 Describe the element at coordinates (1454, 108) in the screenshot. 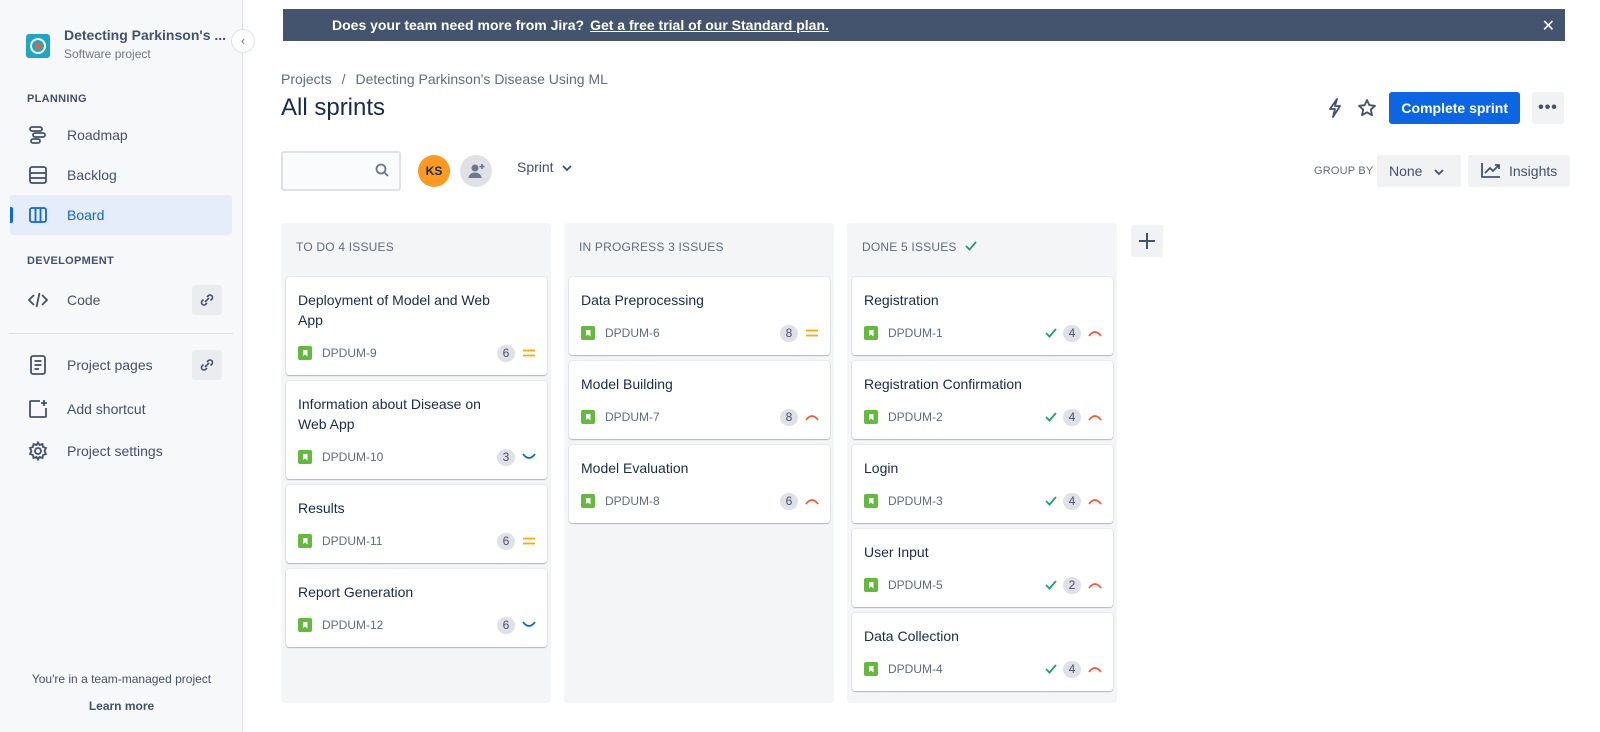

I see `complete-sprint-button: Complete sprint` at that location.